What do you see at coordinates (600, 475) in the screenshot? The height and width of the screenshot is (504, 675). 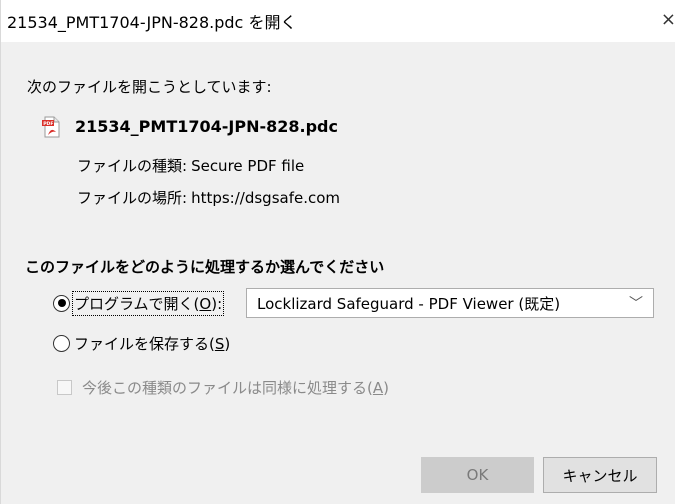 I see `cancel-button: キャンセル` at bounding box center [600, 475].